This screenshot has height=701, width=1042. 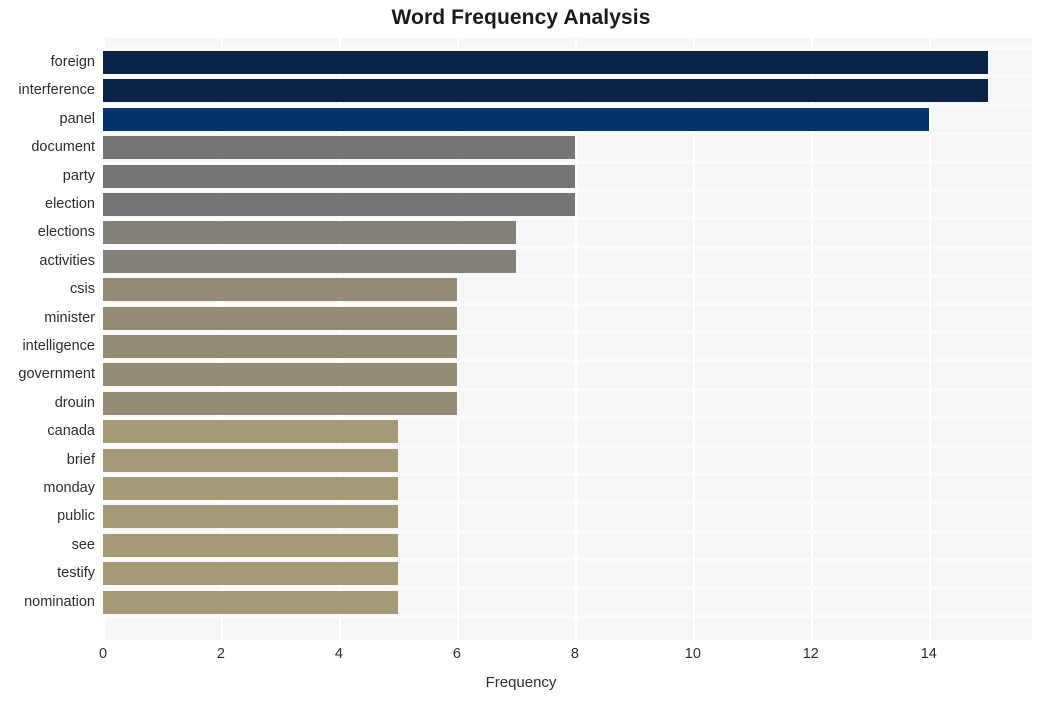 I want to click on y-axis-tick-label: interference, so click(x=56, y=90).